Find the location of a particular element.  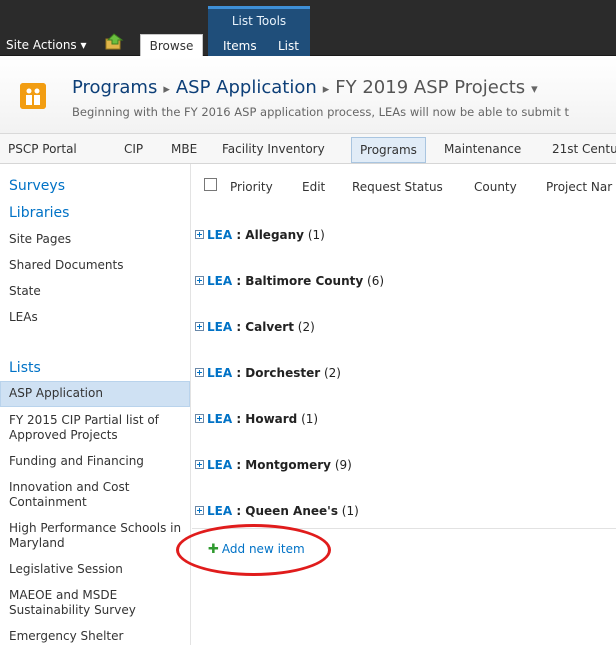

nav-heading-lists: Lists is located at coordinates (25, 368).